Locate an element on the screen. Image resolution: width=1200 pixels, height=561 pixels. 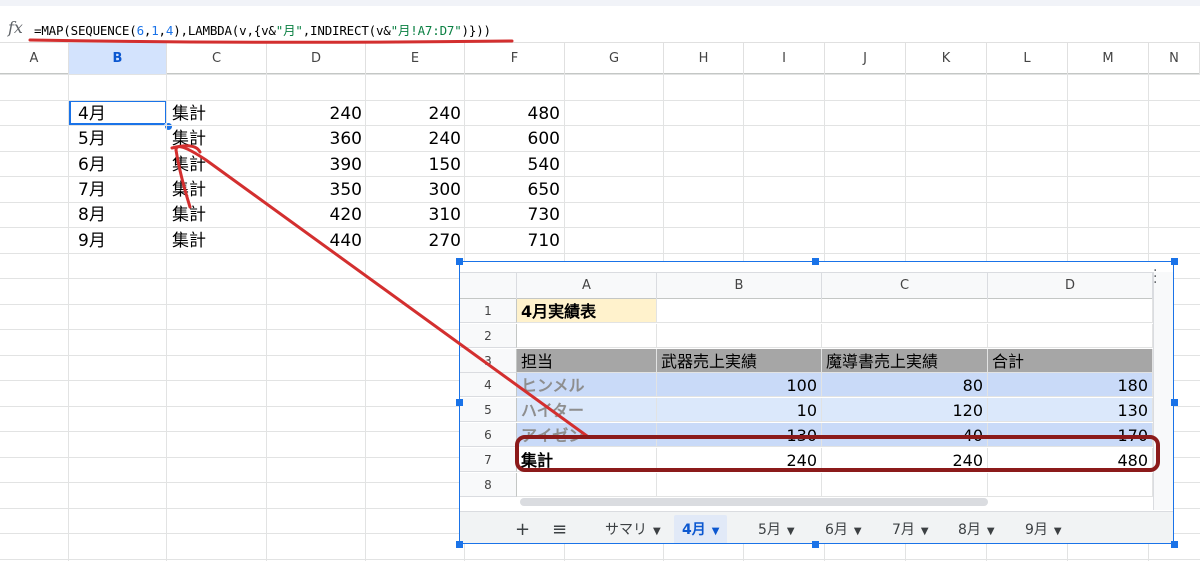
column-header-c: C is located at coordinates (217, 58).